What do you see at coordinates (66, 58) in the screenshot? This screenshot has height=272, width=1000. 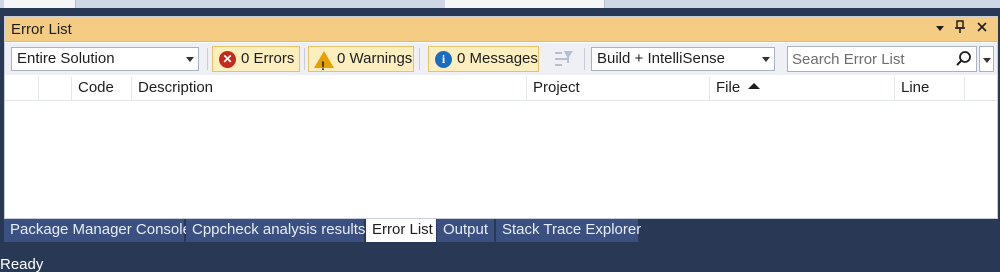 I see `scope-dropdown-value: Entire Solution` at bounding box center [66, 58].